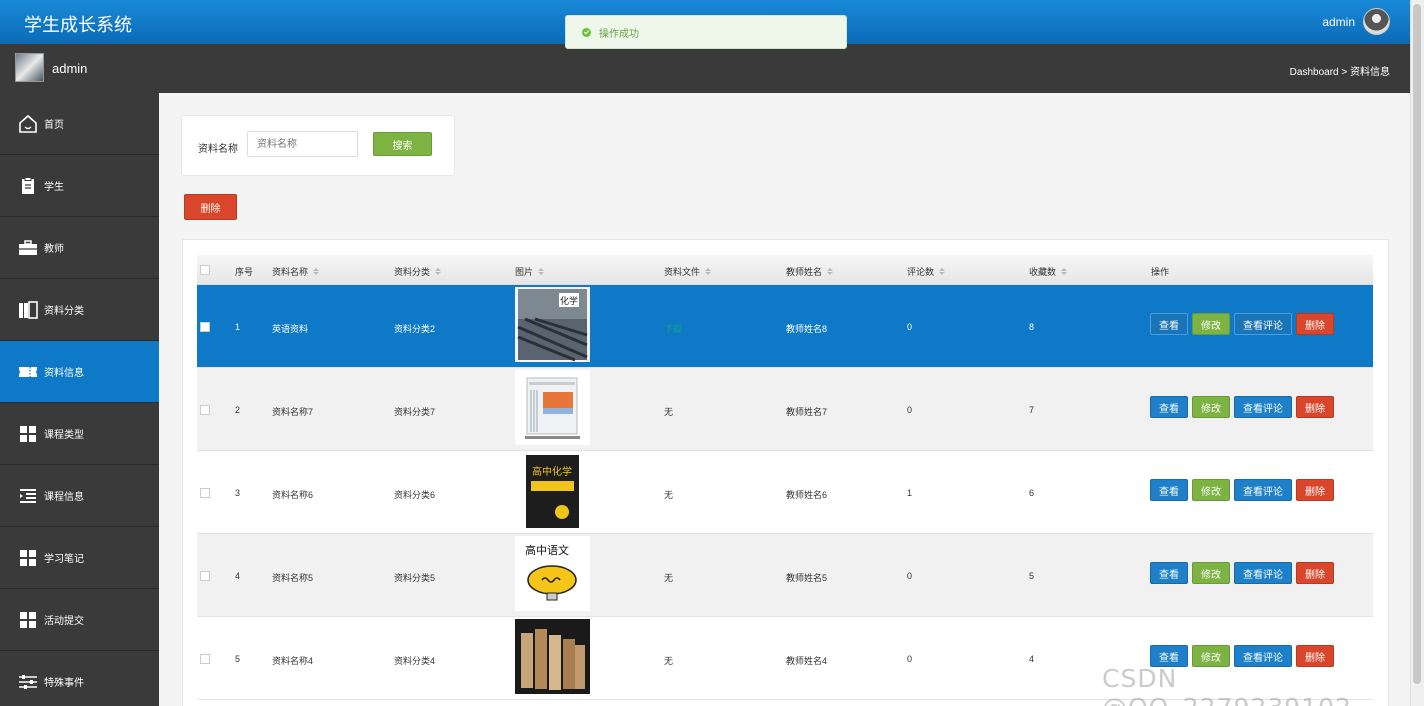  What do you see at coordinates (205, 270) in the screenshot?
I see `select-all-checkbox` at bounding box center [205, 270].